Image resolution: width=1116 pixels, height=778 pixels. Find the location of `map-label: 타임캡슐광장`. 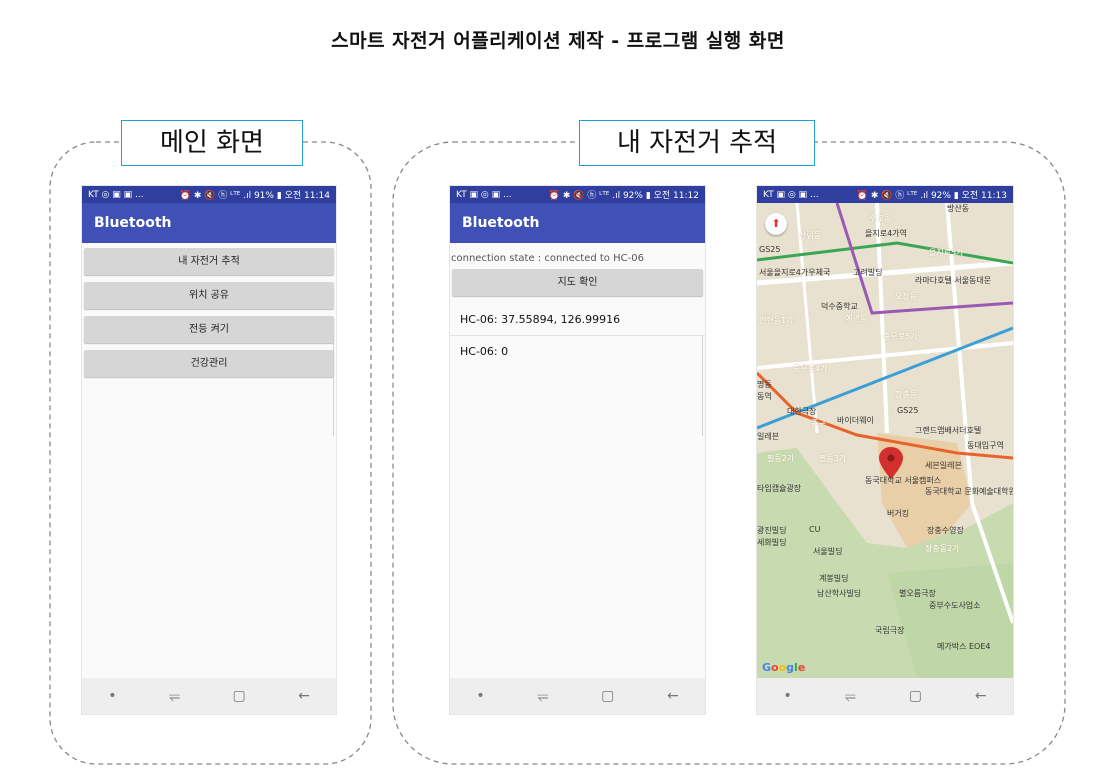

map-label: 타임캡슐광장 is located at coordinates (779, 488).